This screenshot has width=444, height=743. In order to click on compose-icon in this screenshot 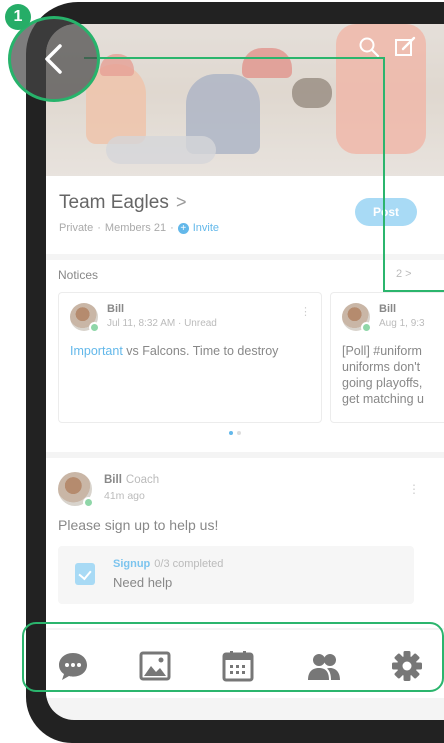, I will do `click(405, 47)`.